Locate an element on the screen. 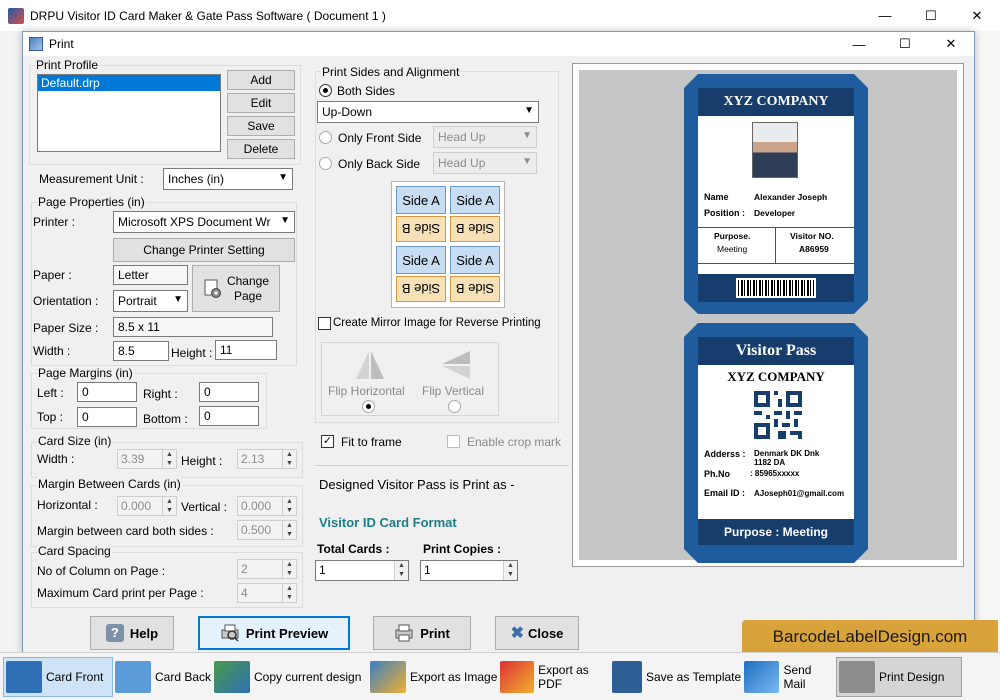  max-cards-label: Maximum Card print per Page : is located at coordinates (120, 593).